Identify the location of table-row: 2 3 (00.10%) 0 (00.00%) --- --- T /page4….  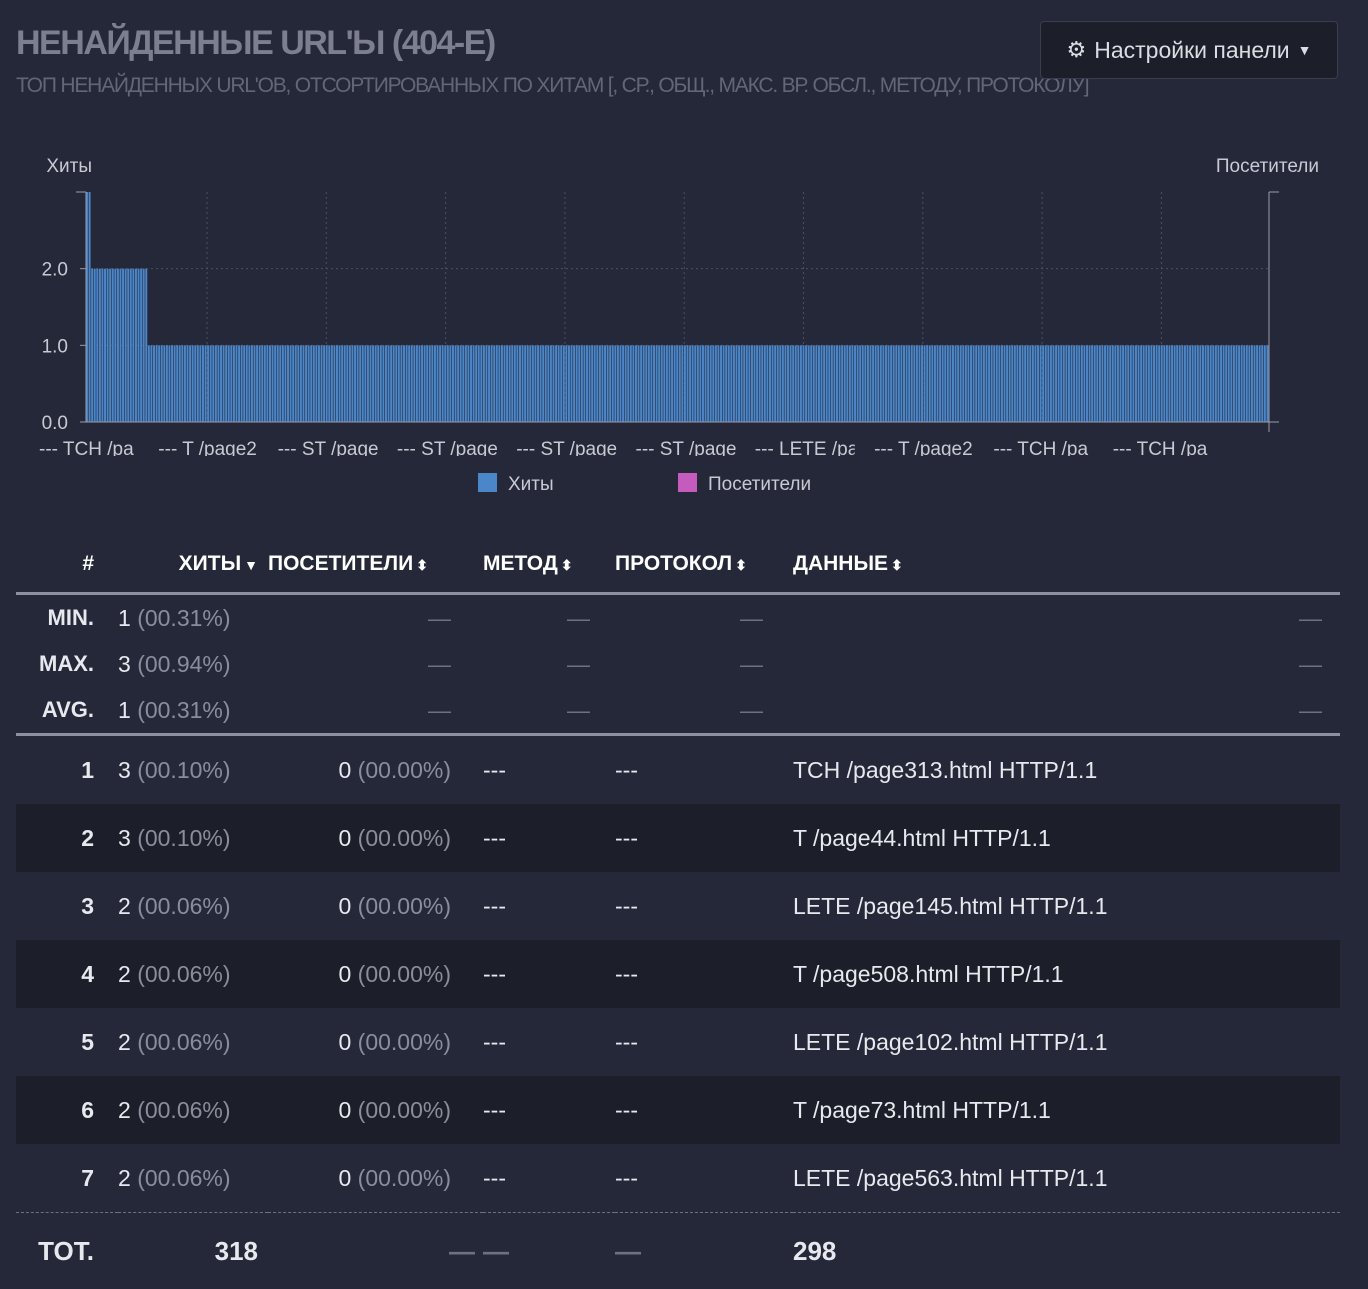
(678, 838).